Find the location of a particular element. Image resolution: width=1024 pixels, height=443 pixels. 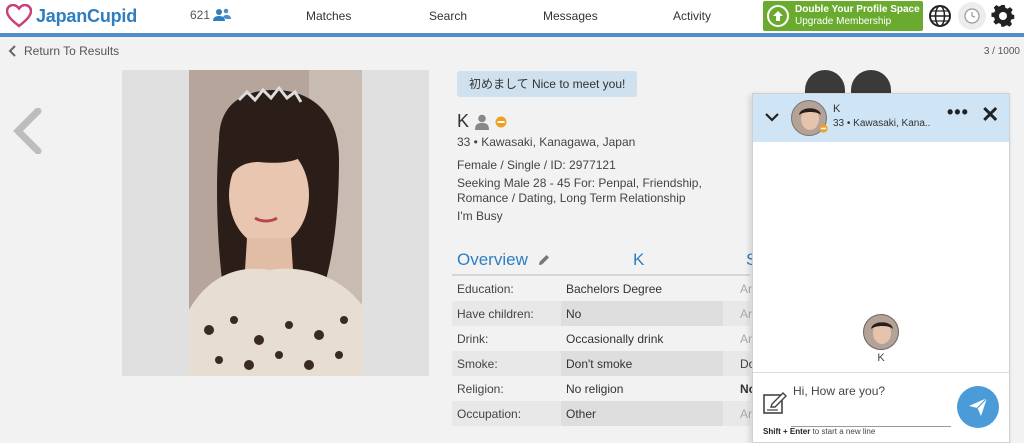

return-label: Return To Results is located at coordinates (72, 51).